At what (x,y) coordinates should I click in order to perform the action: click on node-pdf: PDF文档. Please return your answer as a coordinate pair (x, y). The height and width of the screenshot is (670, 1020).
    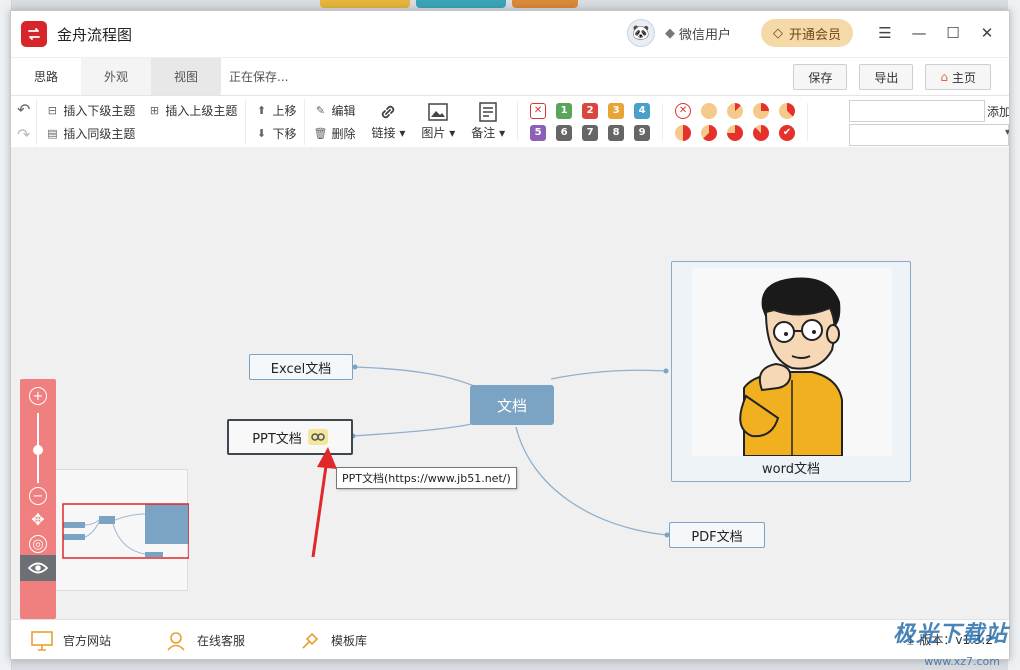
    Looking at the image, I should click on (717, 535).